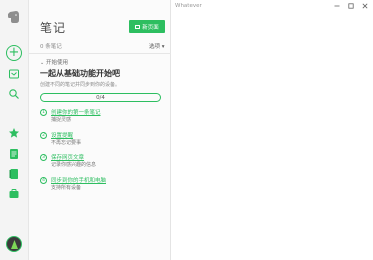 The width and height of the screenshot is (373, 260). What do you see at coordinates (74, 165) in the screenshot?
I see `task-desc: 记录你感兴趣的信息` at bounding box center [74, 165].